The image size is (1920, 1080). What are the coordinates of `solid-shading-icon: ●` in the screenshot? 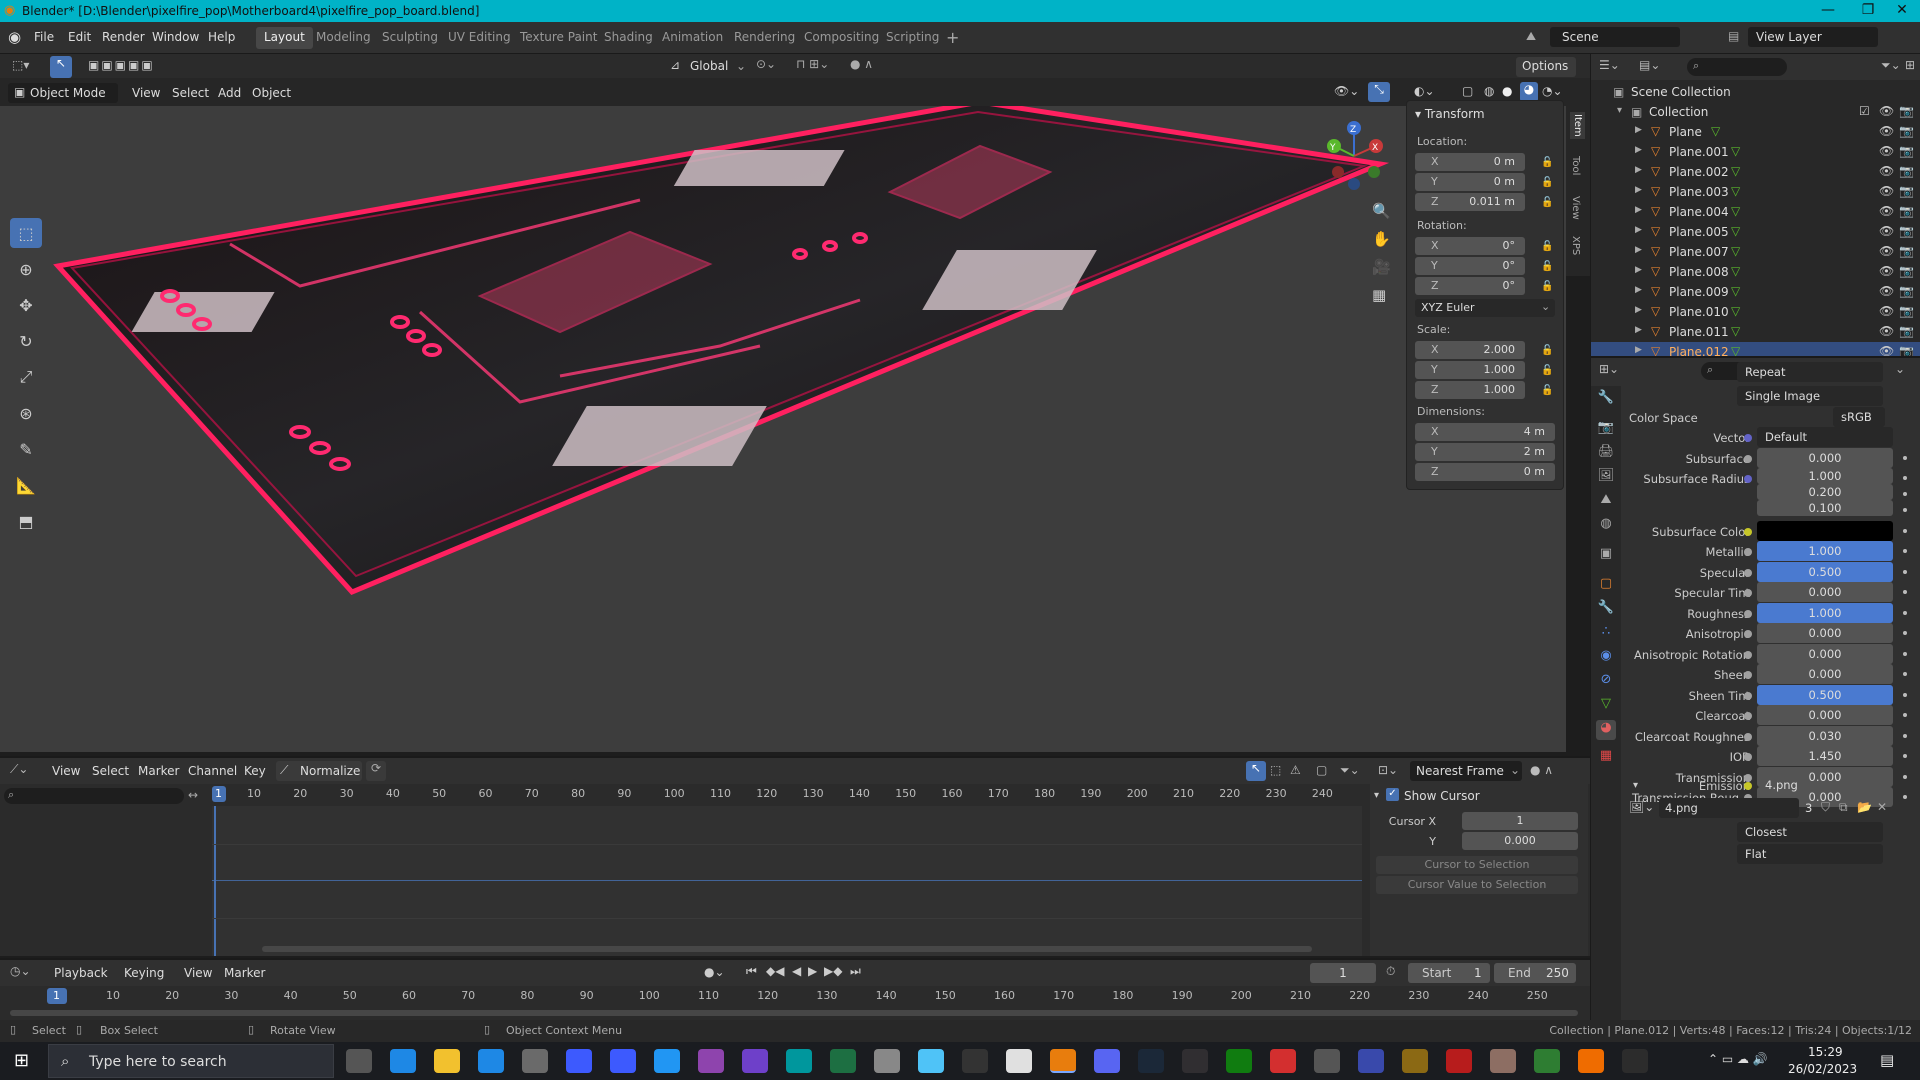 It's located at (1507, 91).